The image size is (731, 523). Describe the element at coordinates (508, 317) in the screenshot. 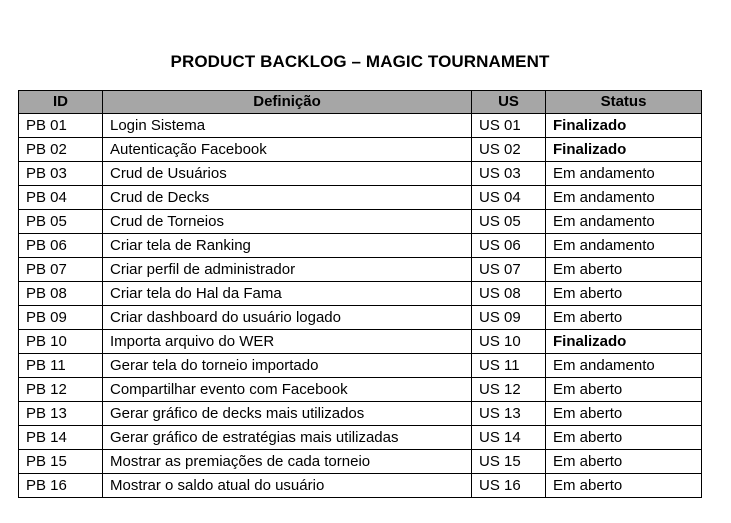

I see `cell-us: US 09` at that location.